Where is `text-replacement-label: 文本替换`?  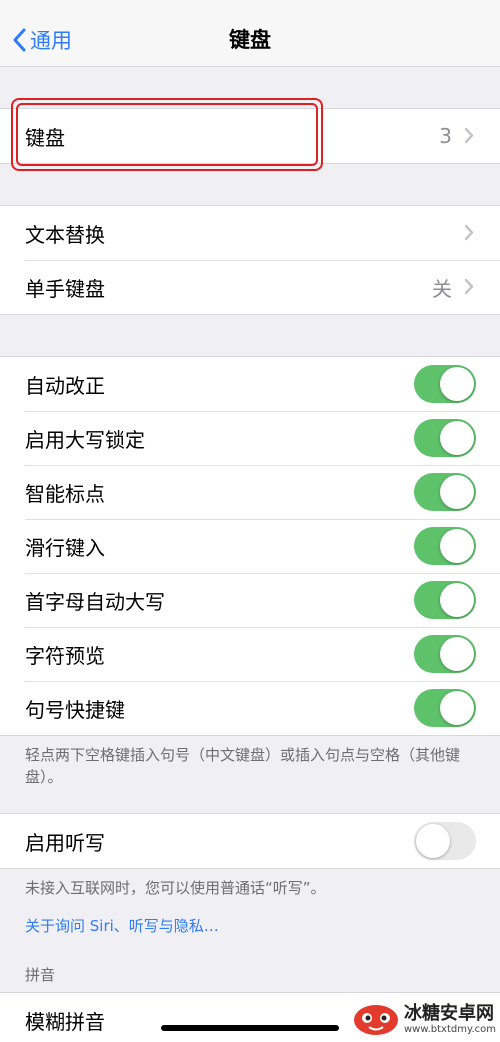
text-replacement-label: 文本替换 is located at coordinates (65, 234).